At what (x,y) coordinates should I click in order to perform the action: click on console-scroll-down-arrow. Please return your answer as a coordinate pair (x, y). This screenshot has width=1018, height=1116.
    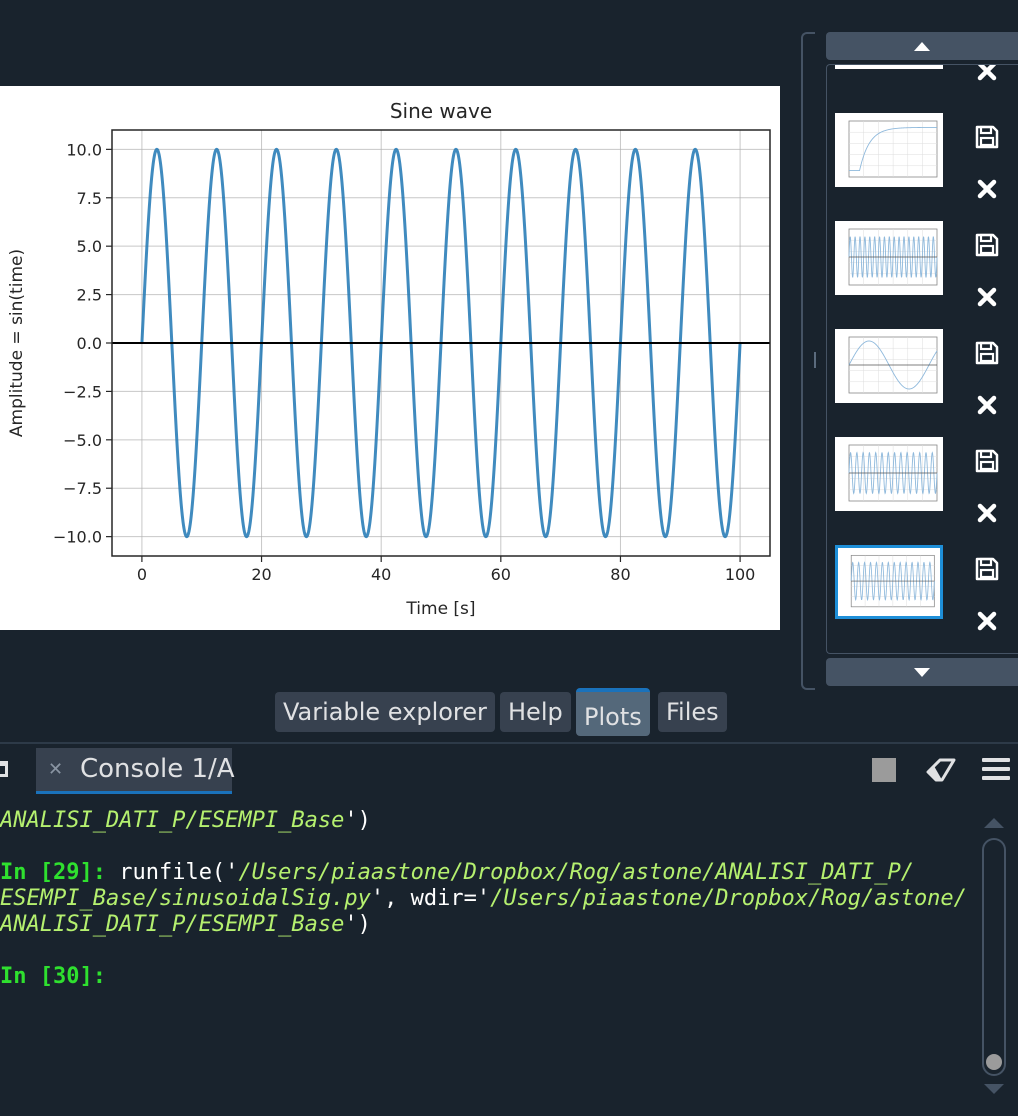
    Looking at the image, I should click on (994, 1089).